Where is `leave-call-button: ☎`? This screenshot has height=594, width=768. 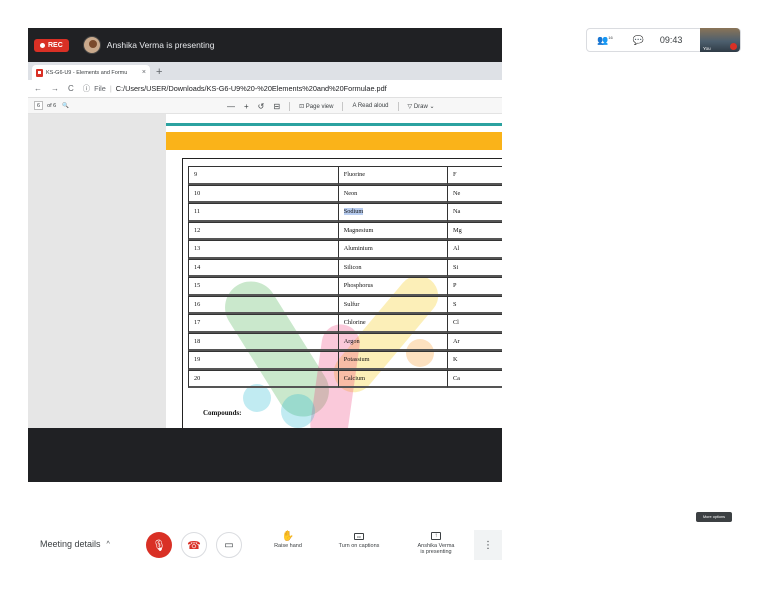 leave-call-button: ☎ is located at coordinates (194, 545).